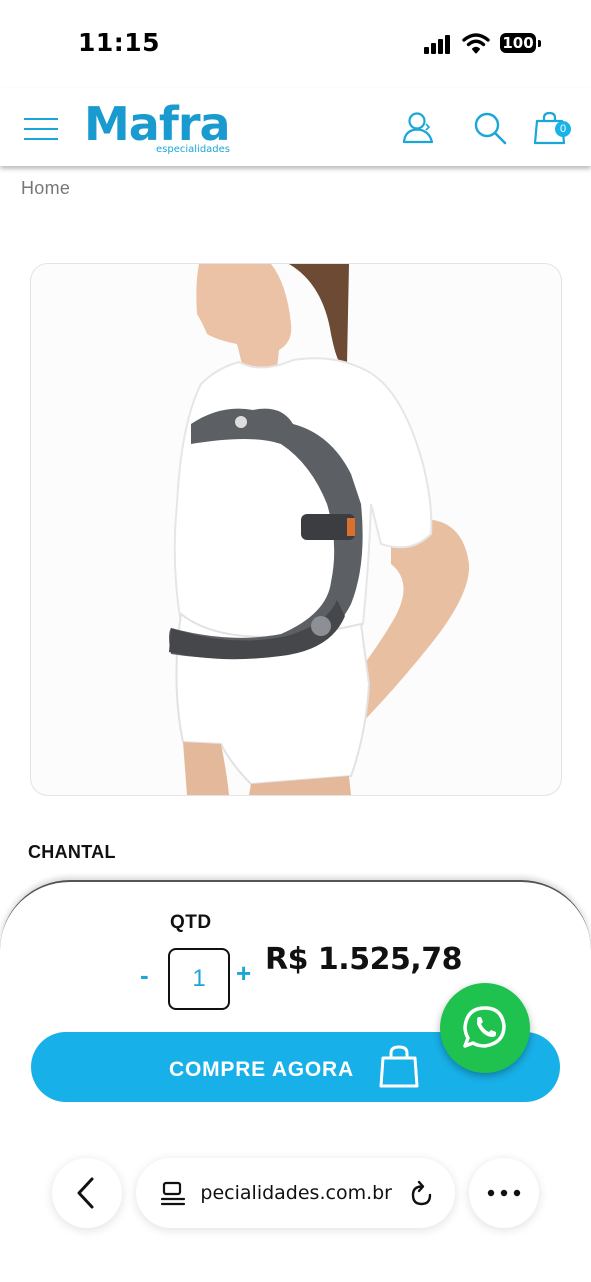 The image size is (591, 1282). Describe the element at coordinates (539, 43) in the screenshot. I see `battery-tip` at that location.